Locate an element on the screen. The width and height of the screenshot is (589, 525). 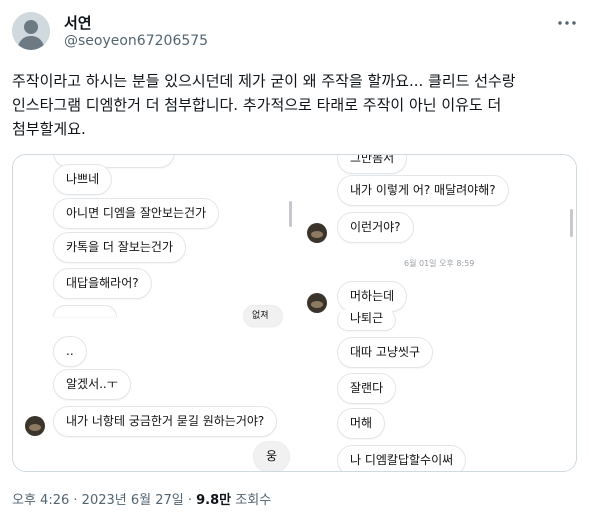
chat-bubble: 아니면 디엠을 잘안보는건가 is located at coordinates (136, 213).